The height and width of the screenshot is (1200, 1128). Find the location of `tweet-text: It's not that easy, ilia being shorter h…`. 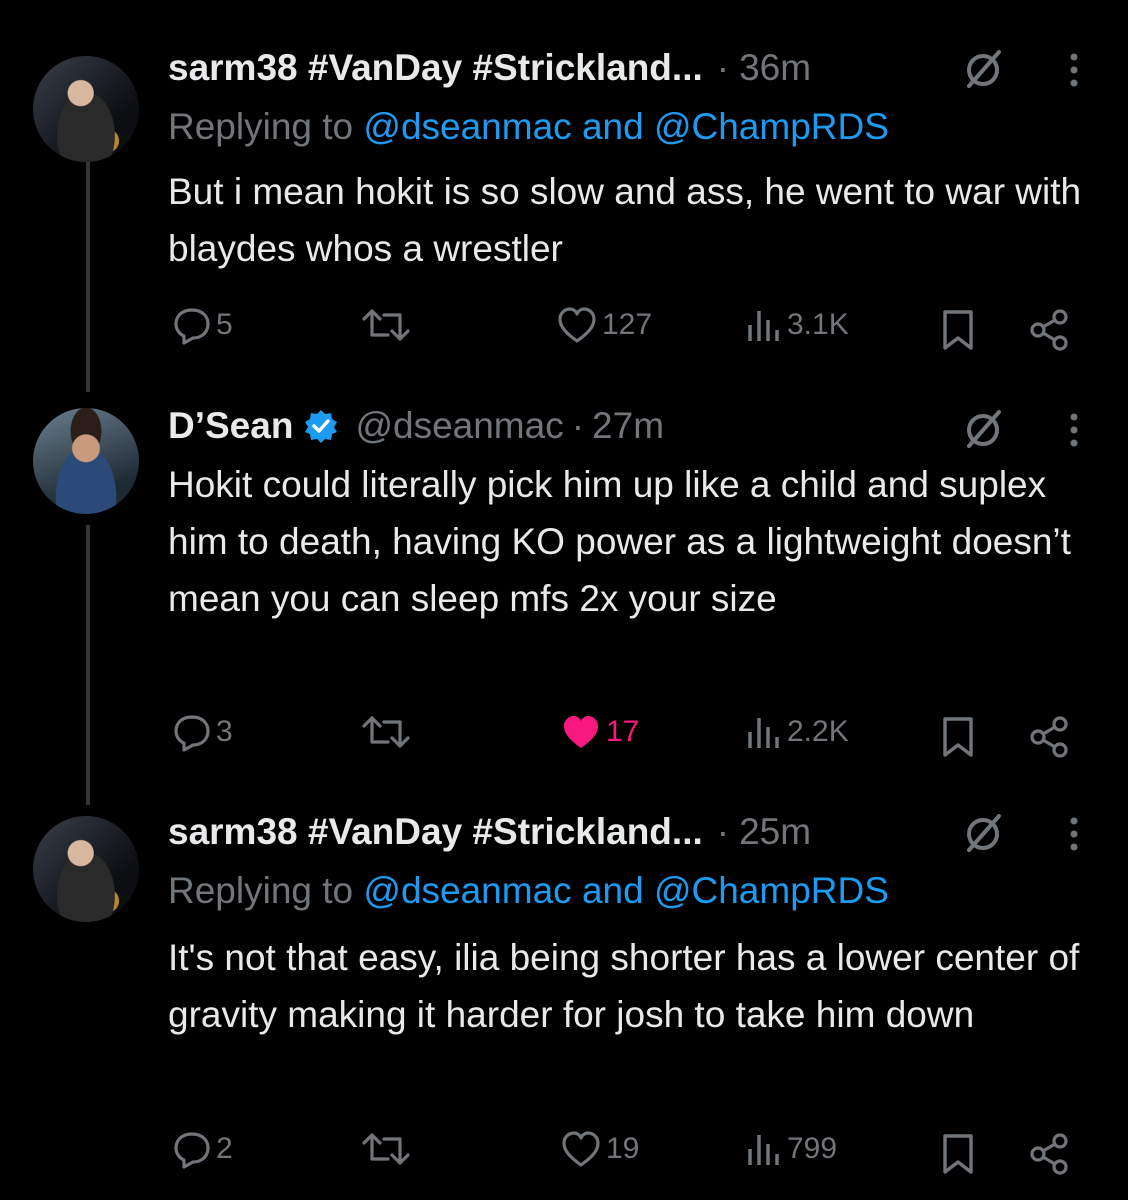

tweet-text: It's not that easy, ilia being shorter h… is located at coordinates (624, 986).